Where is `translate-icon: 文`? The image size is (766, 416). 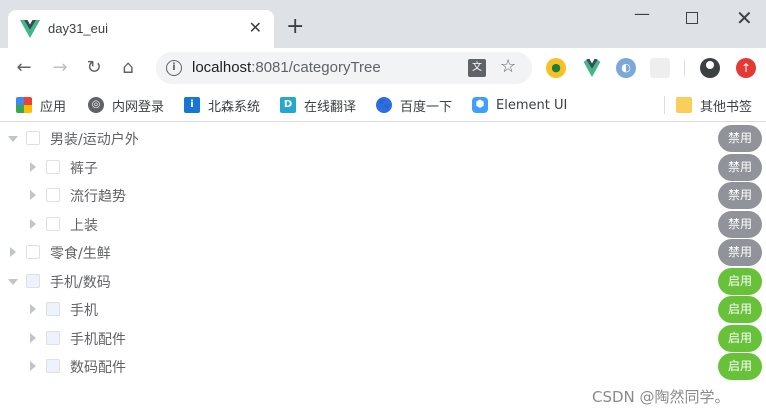 translate-icon: 文 is located at coordinates (477, 68).